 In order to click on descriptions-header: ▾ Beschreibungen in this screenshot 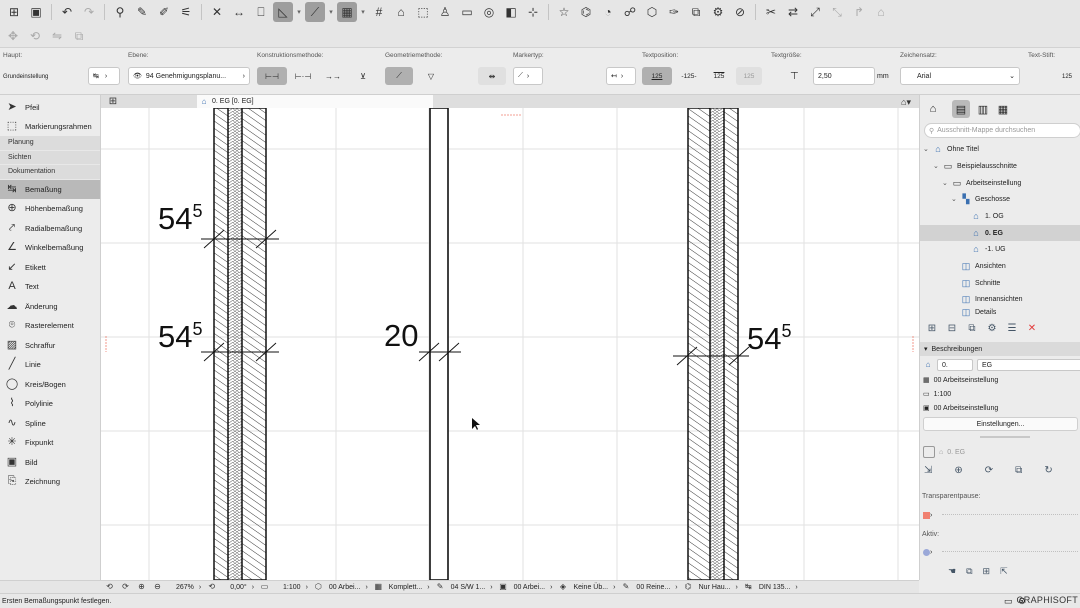, I will do `click(1000, 349)`.